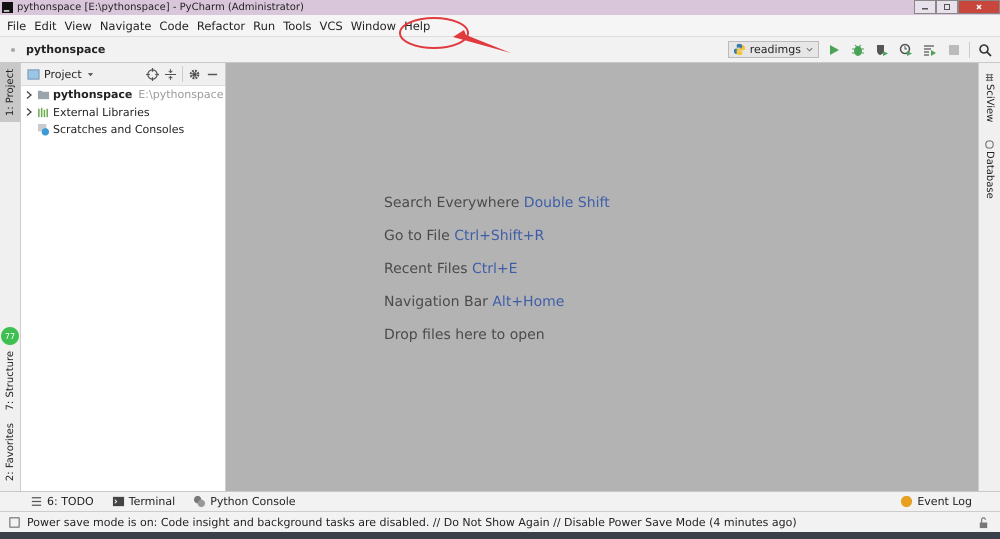  What do you see at coordinates (834, 49) in the screenshot?
I see `run-icon` at bounding box center [834, 49].